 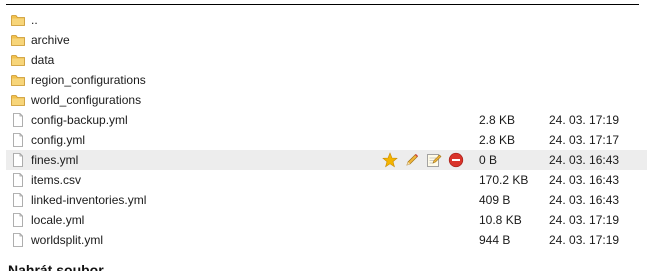 What do you see at coordinates (495, 200) in the screenshot?
I see `file-size: 409 B` at bounding box center [495, 200].